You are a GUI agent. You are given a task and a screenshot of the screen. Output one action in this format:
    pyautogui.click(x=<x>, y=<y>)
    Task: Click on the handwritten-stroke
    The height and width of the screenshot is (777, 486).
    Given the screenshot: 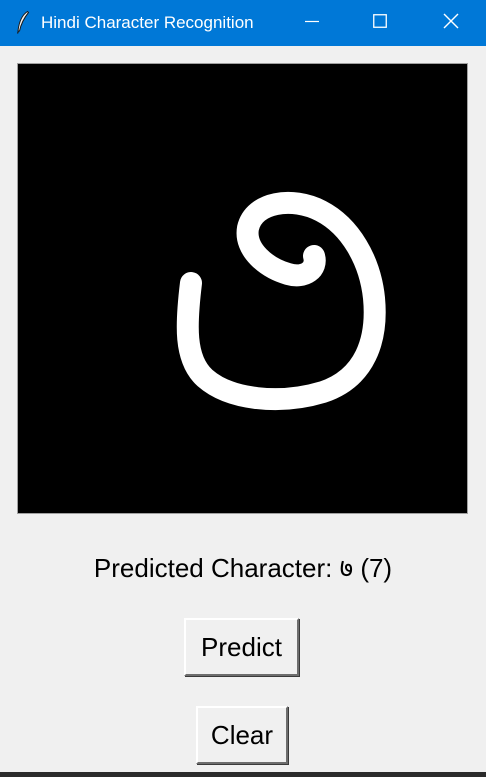 What is the action you would take?
    pyautogui.click(x=281, y=301)
    